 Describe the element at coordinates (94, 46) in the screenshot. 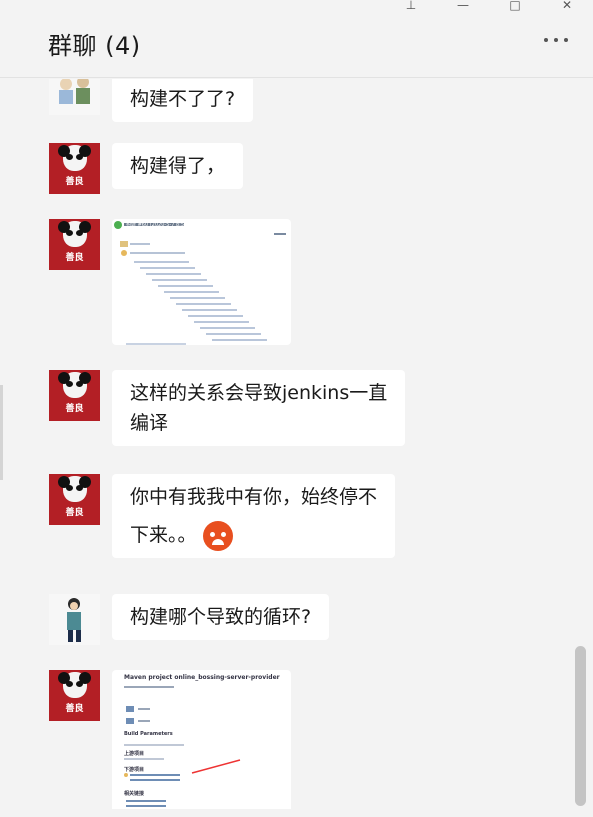

I see `chat-title: 群聊 (4)` at that location.